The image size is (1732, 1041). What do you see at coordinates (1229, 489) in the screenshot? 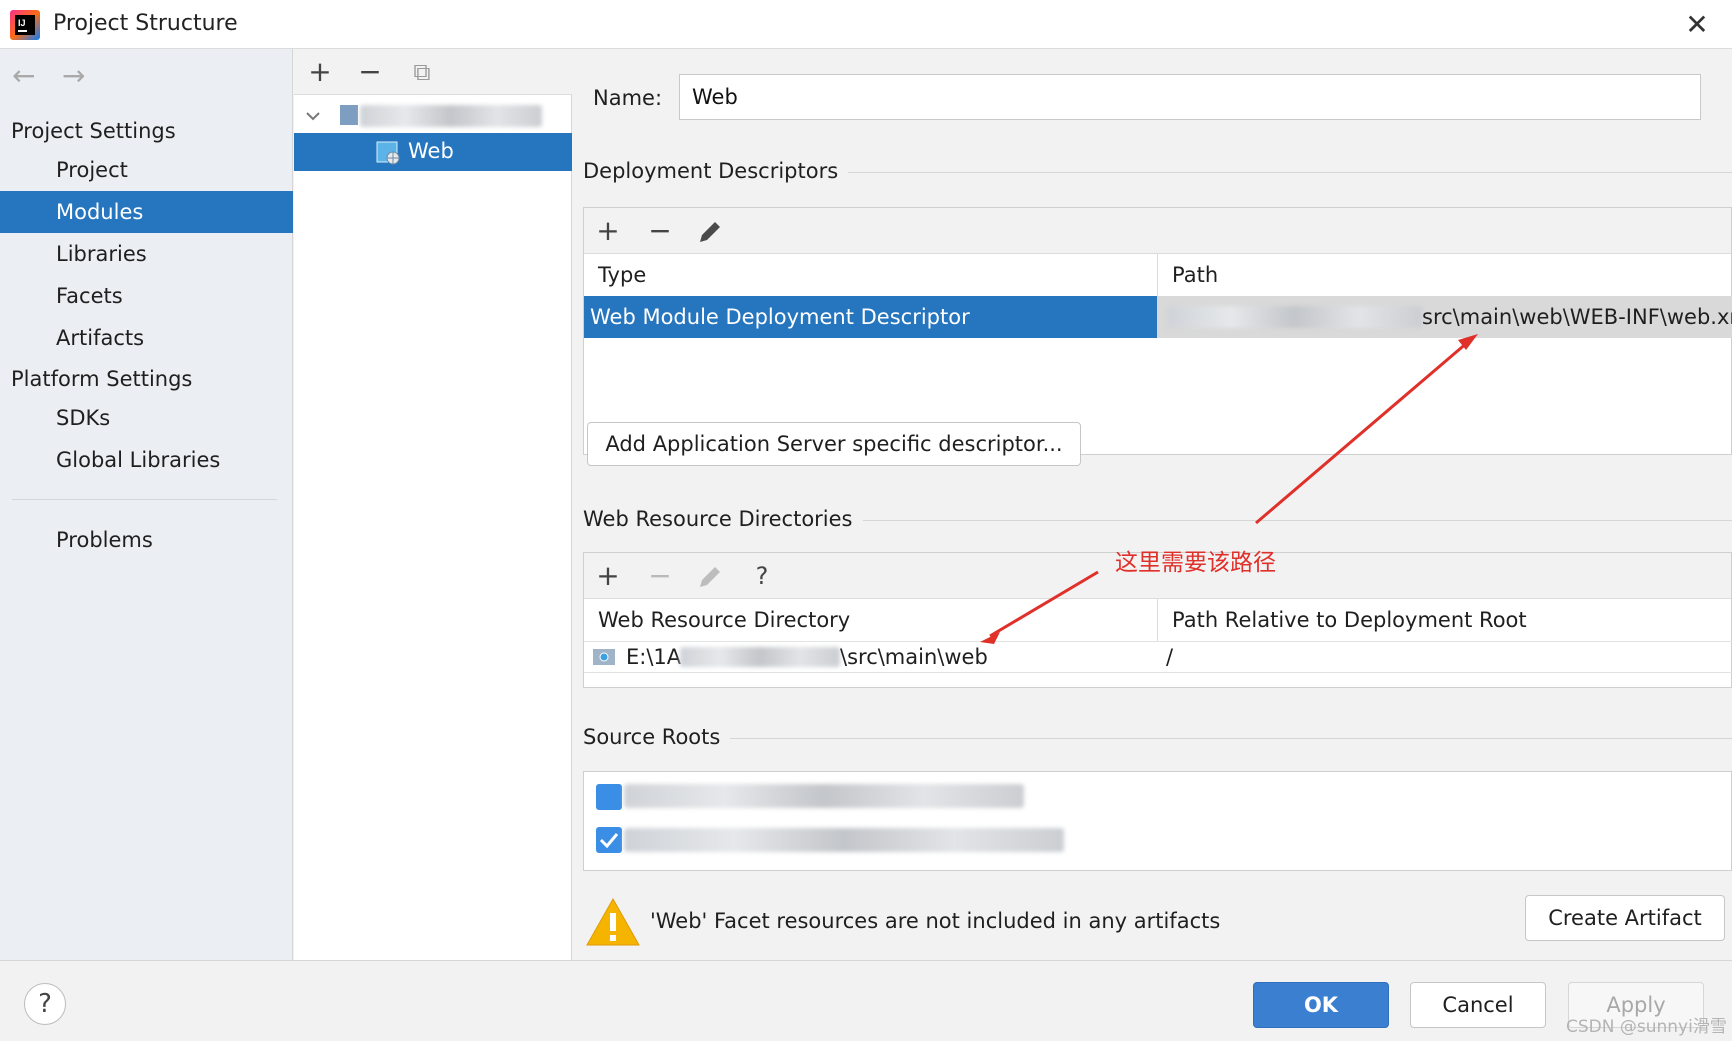
I see `annotation-arrows` at bounding box center [1229, 489].